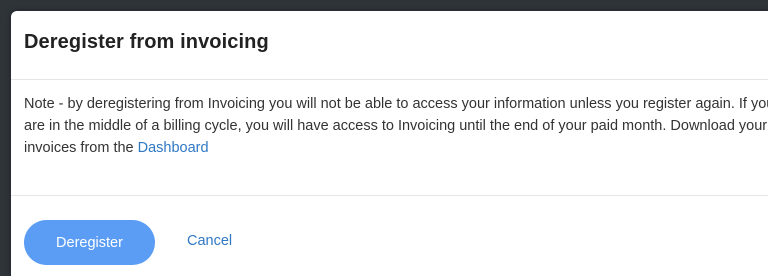  I want to click on dashboard-link: Dashboard, so click(173, 148).